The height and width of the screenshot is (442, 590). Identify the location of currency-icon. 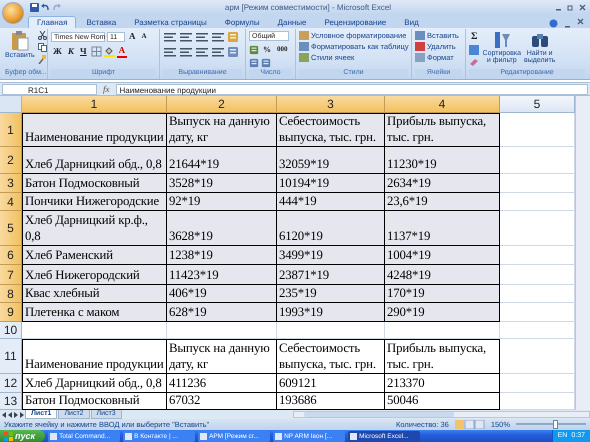
(254, 49).